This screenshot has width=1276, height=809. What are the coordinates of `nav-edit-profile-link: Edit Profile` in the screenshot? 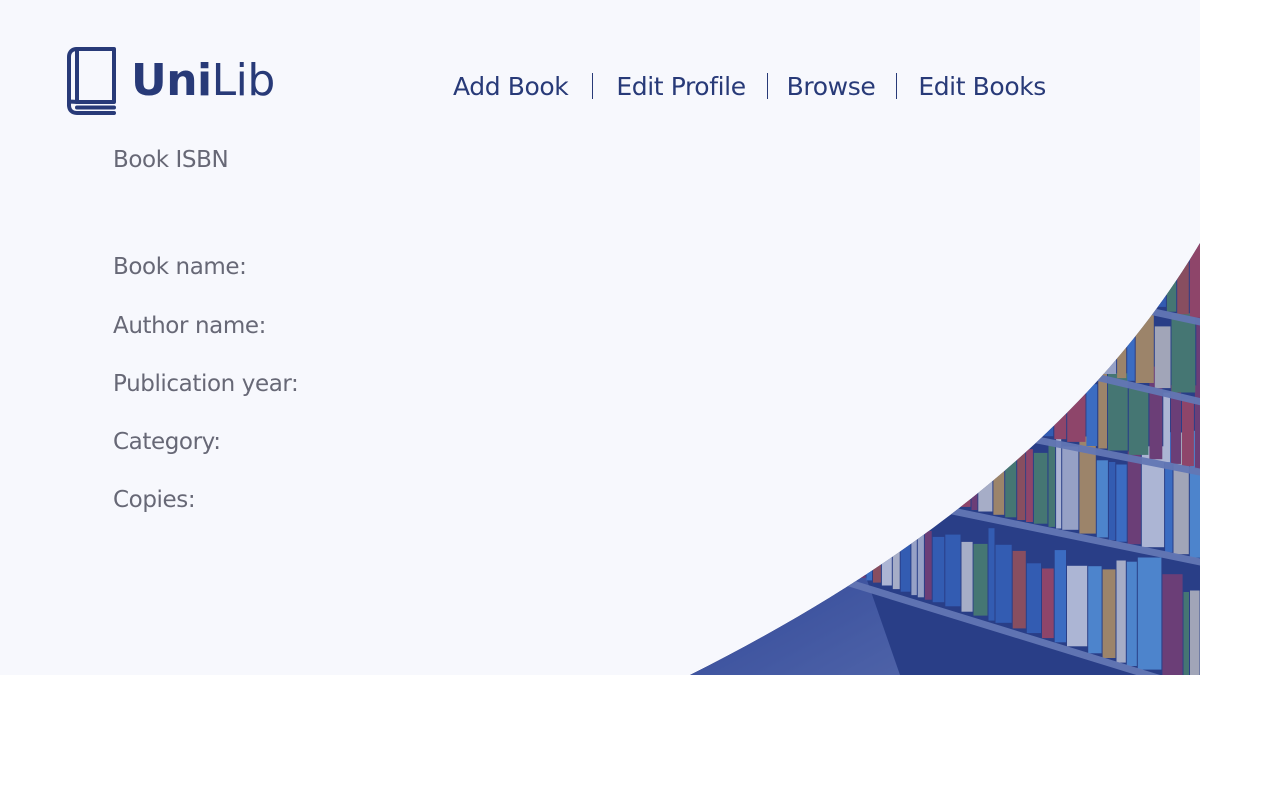 It's located at (681, 86).